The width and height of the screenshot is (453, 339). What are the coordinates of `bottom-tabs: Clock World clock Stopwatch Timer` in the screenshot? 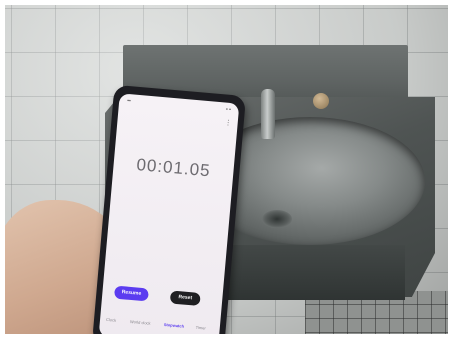 It's located at (161, 325).